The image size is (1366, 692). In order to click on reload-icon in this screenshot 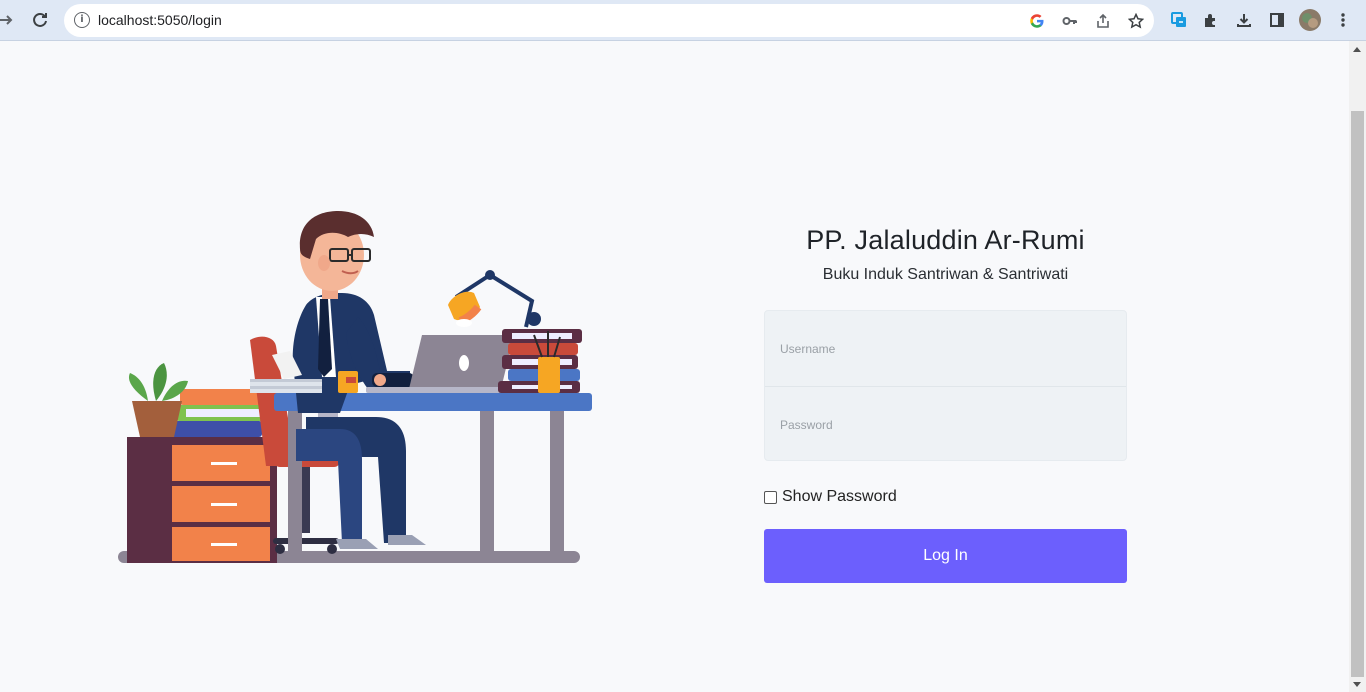, I will do `click(40, 20)`.